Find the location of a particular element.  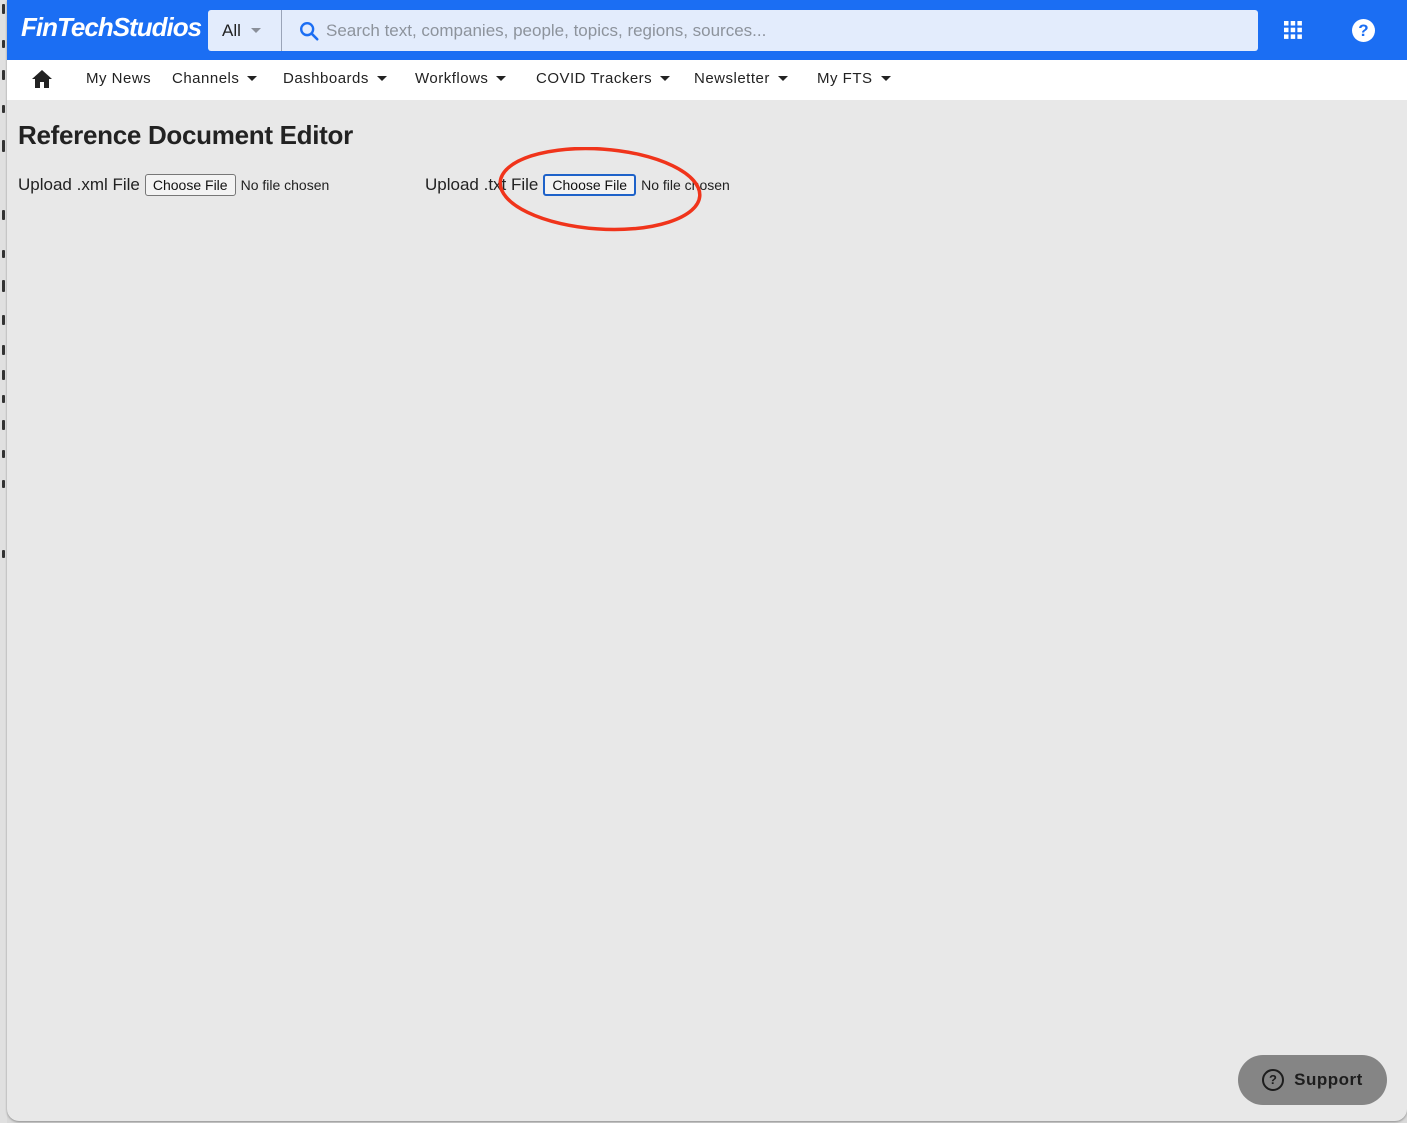

xml-file-status: No file chosen is located at coordinates (285, 185).